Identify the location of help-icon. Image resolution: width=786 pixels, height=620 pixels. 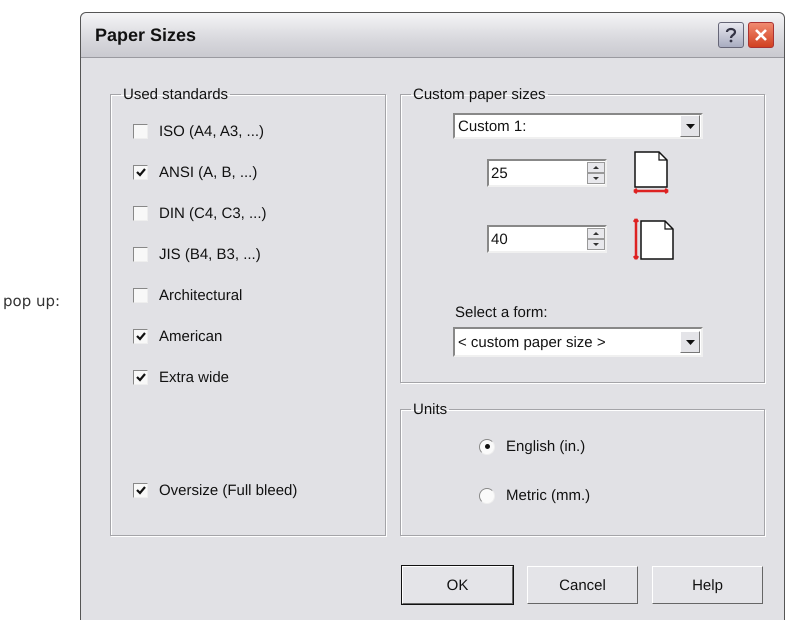
(731, 35).